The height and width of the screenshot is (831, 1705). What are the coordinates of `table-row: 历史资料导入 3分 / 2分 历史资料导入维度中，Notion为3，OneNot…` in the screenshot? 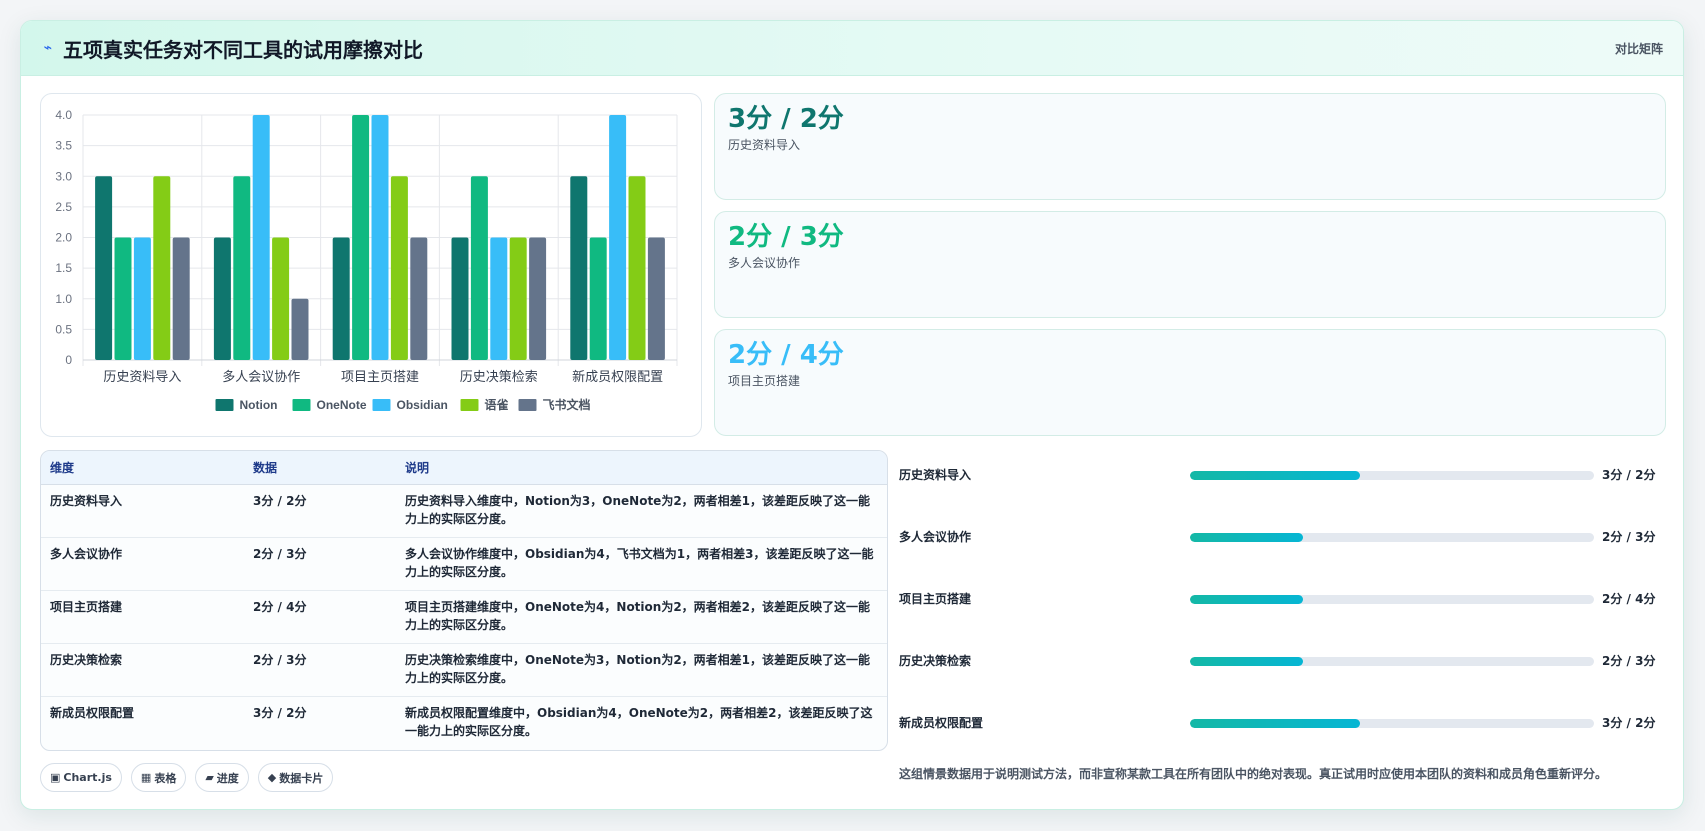 It's located at (464, 511).